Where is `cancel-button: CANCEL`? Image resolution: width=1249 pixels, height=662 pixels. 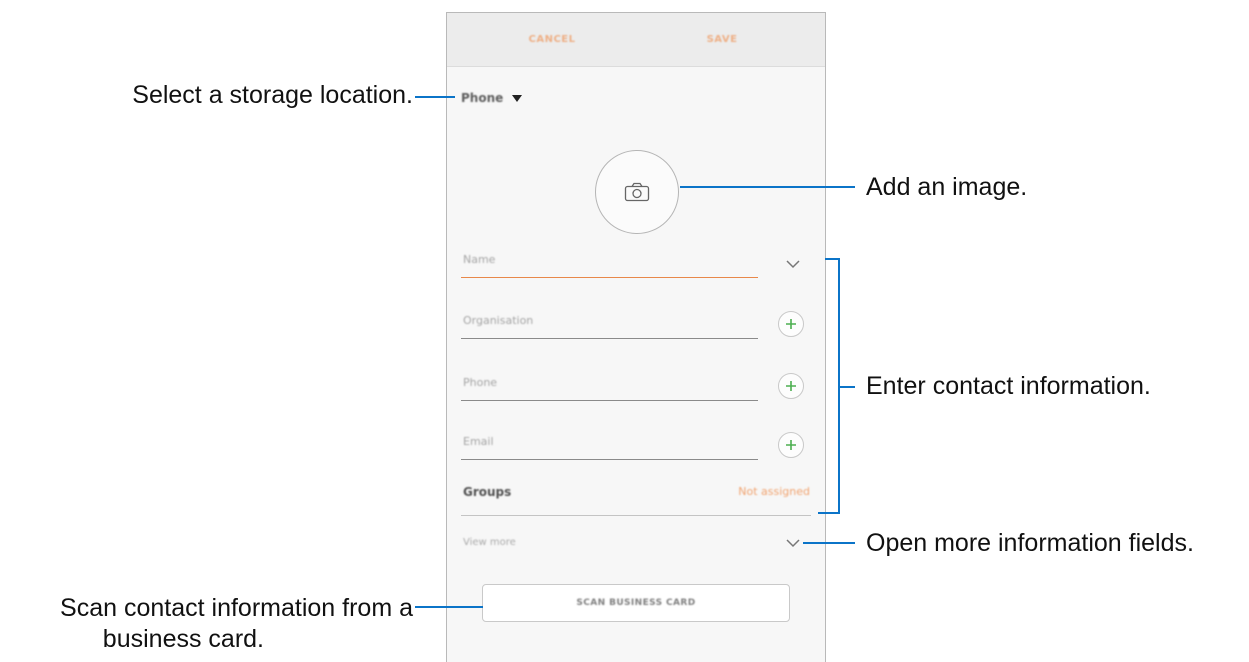 cancel-button: CANCEL is located at coordinates (552, 39).